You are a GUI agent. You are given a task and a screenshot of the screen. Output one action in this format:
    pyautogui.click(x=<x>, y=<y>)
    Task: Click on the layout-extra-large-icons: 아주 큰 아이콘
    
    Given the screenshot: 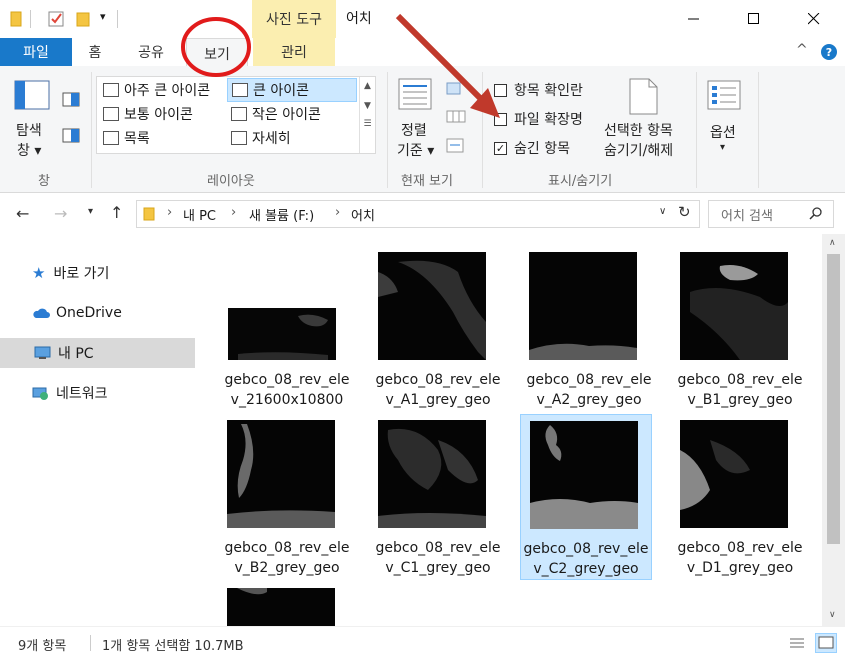 What is the action you would take?
    pyautogui.click(x=162, y=90)
    